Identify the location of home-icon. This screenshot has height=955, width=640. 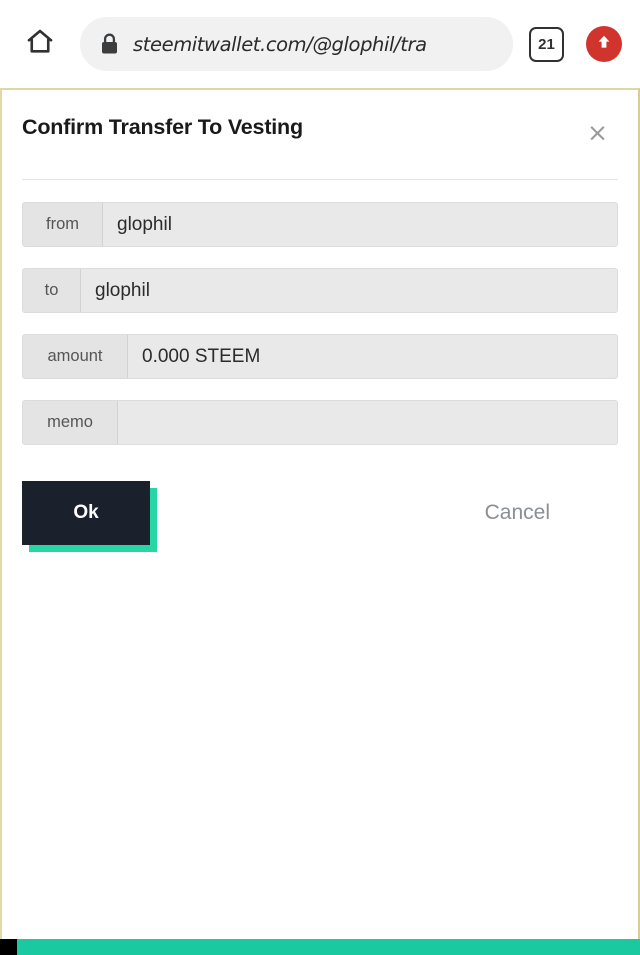
(40, 44).